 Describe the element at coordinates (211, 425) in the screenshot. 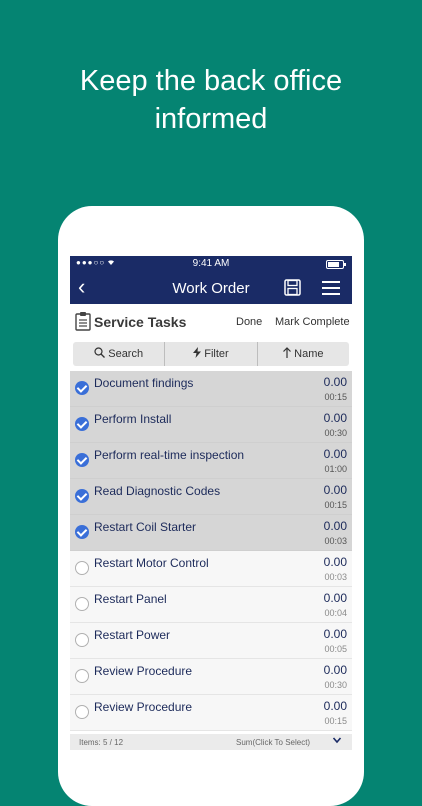

I see `task-row: Perform Install 0.00 00:30` at that location.